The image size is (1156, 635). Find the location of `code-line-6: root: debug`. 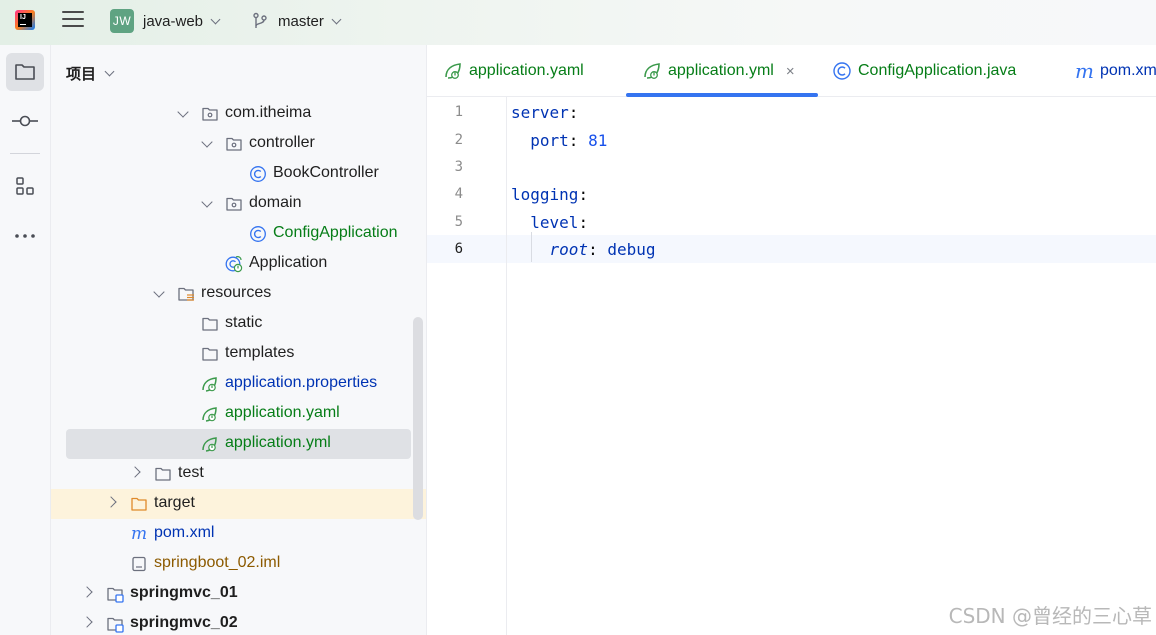

code-line-6: root: debug is located at coordinates (583, 249).